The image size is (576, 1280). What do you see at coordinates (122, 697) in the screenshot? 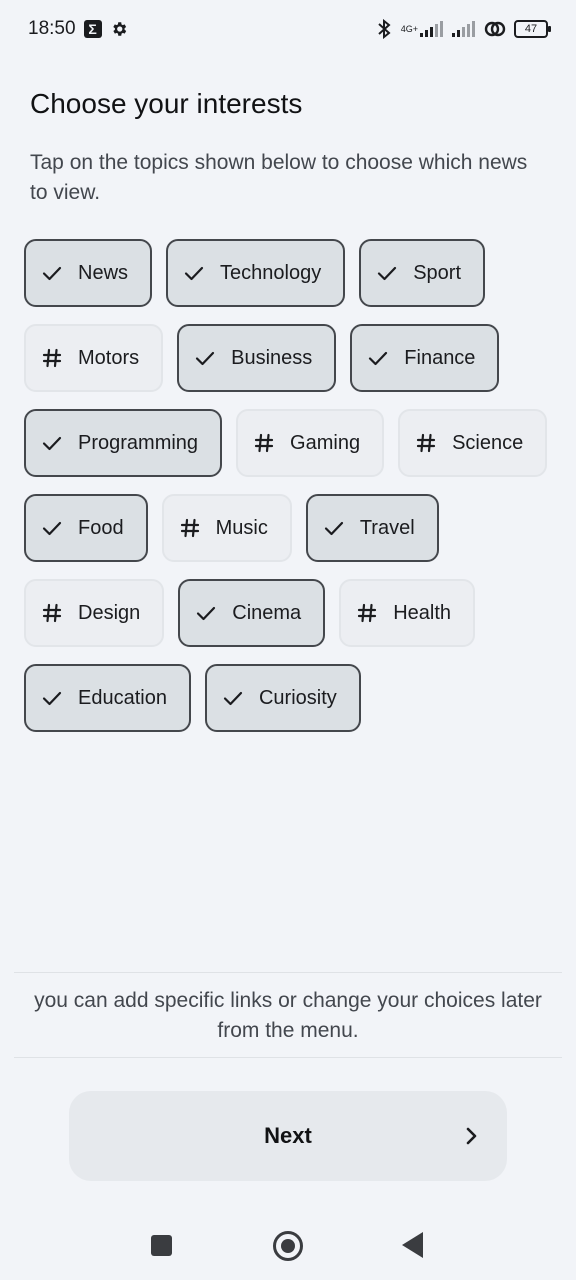
I see `topic-chip-label: Education` at bounding box center [122, 697].